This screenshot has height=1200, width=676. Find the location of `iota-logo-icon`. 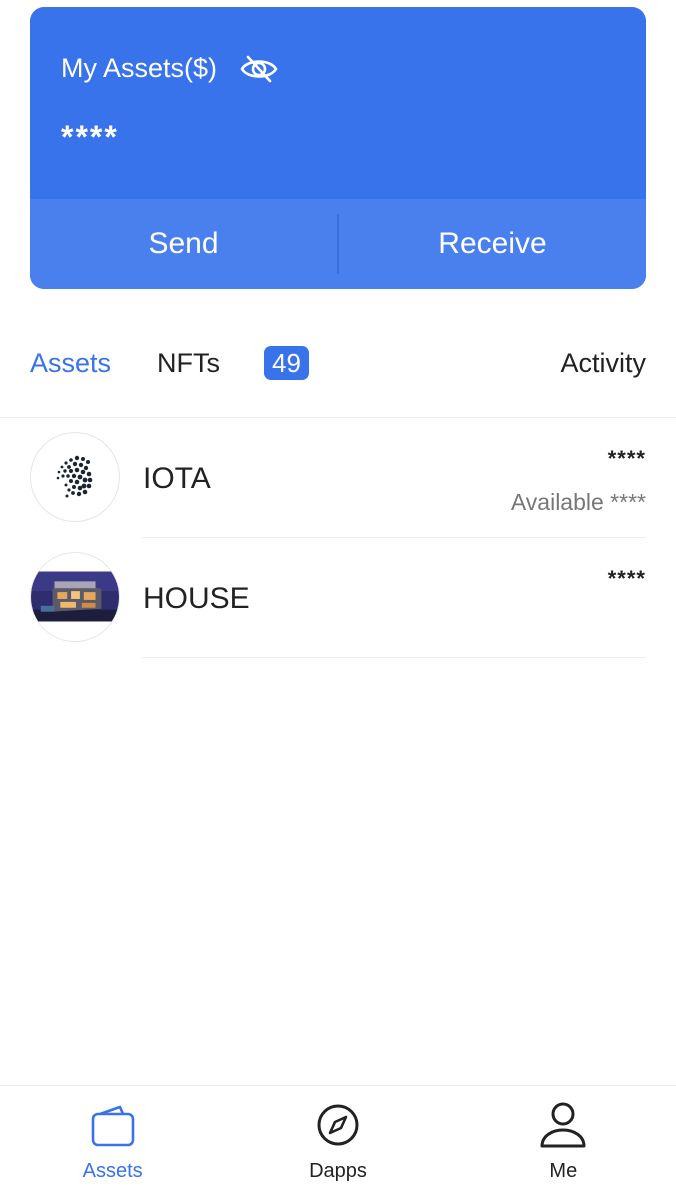

iota-logo-icon is located at coordinates (75, 477).